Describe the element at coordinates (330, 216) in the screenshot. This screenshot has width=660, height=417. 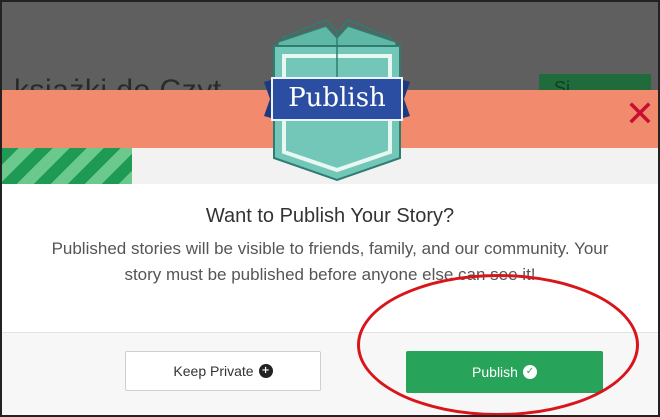
I see `modal-heading: Want to Publish Your Story?` at that location.